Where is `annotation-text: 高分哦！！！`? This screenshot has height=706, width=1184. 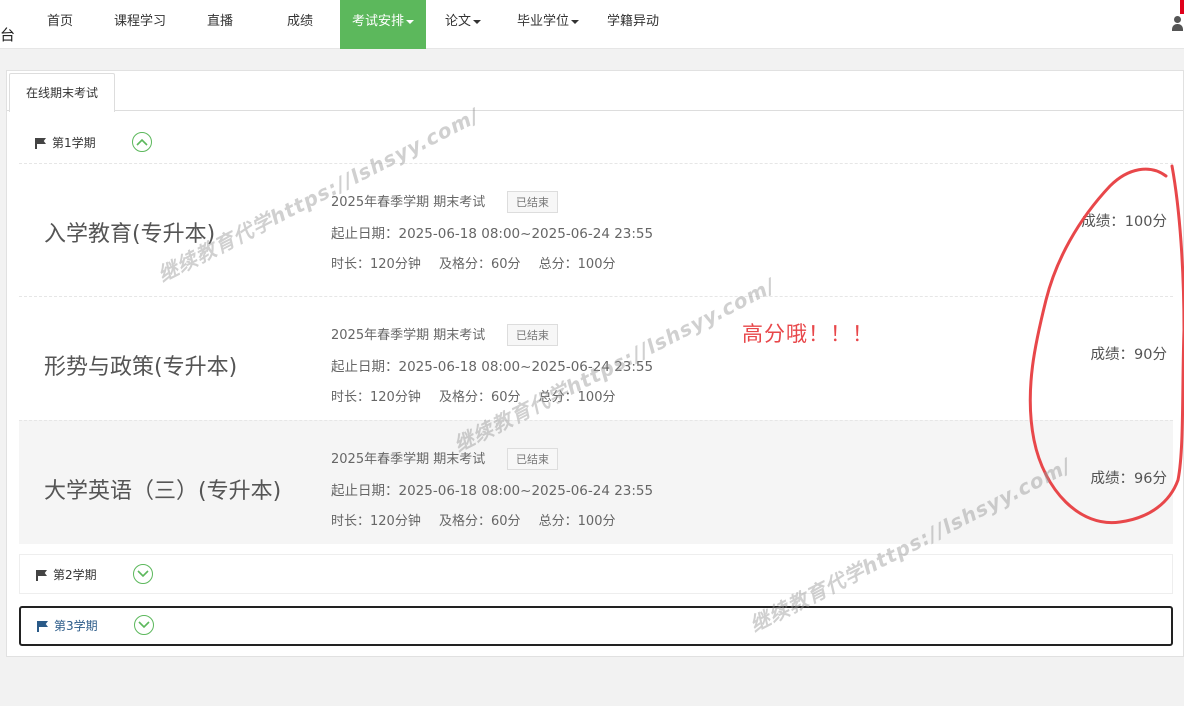 annotation-text: 高分哦！！！ is located at coordinates (808, 334).